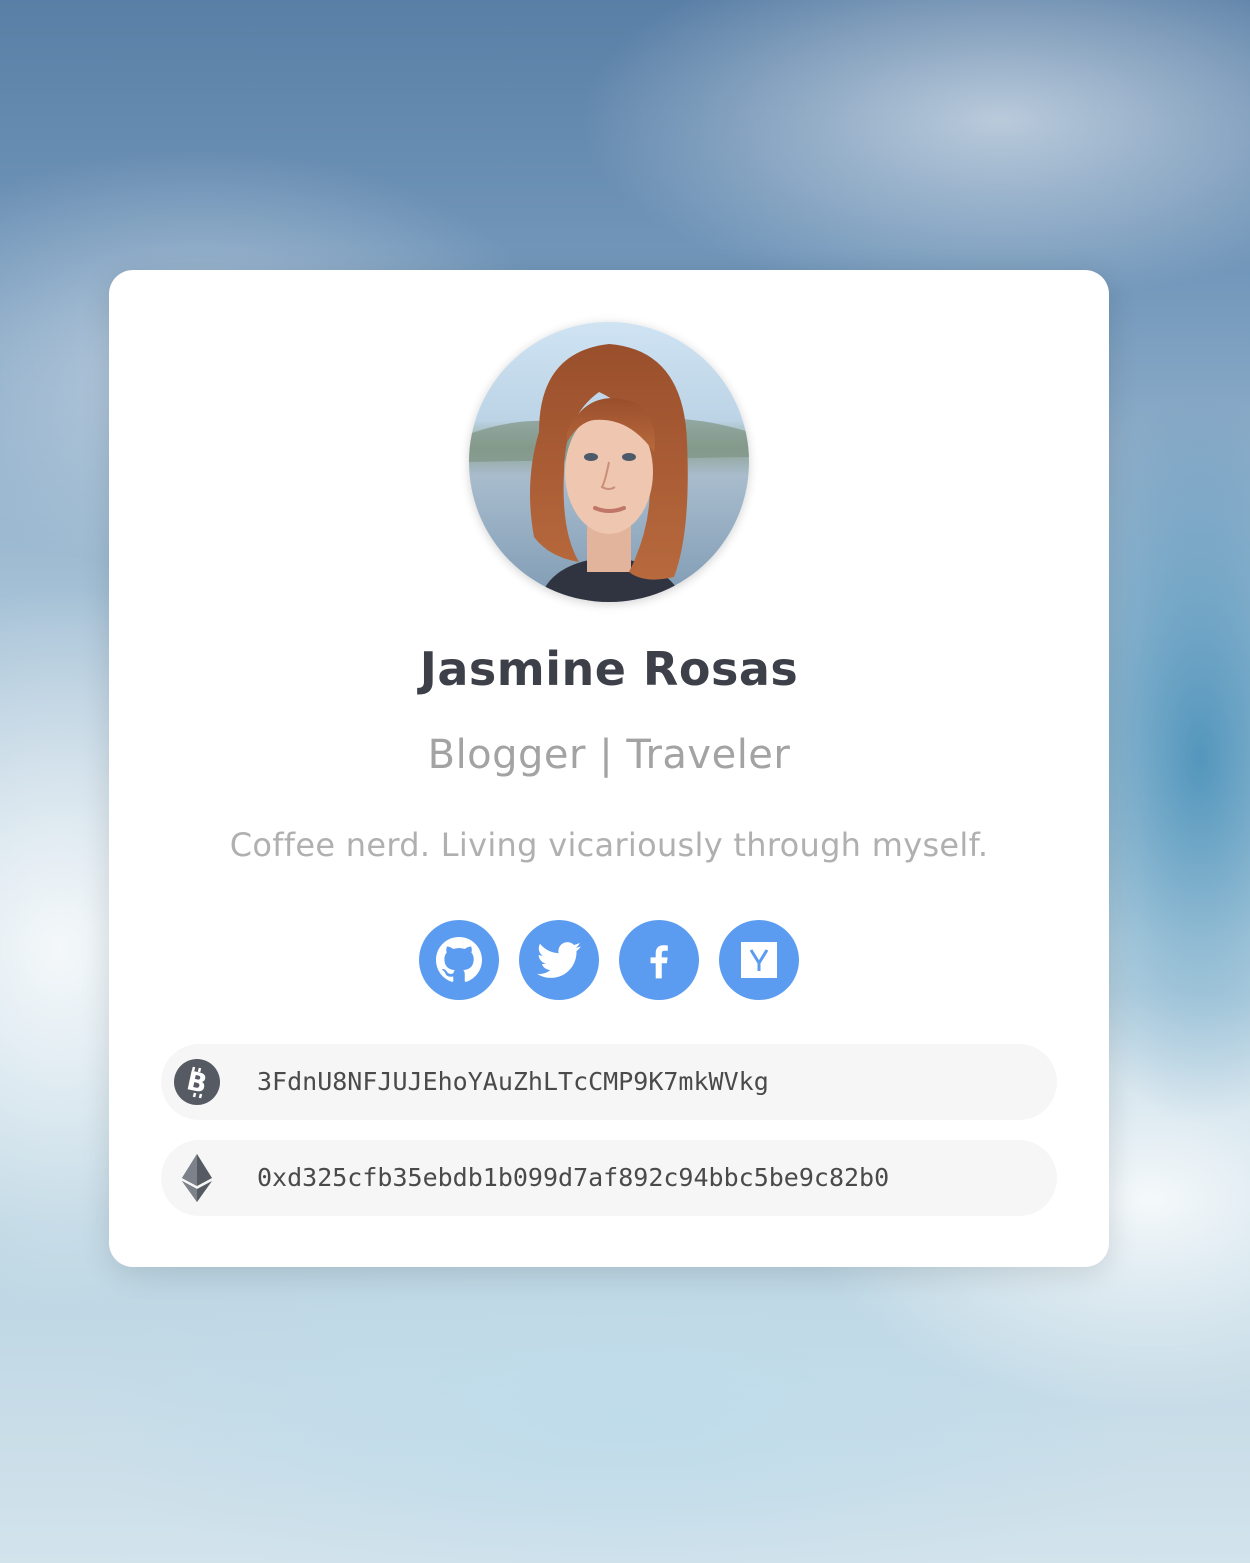 This screenshot has height=1563, width=1250. I want to click on twitter-icon, so click(559, 960).